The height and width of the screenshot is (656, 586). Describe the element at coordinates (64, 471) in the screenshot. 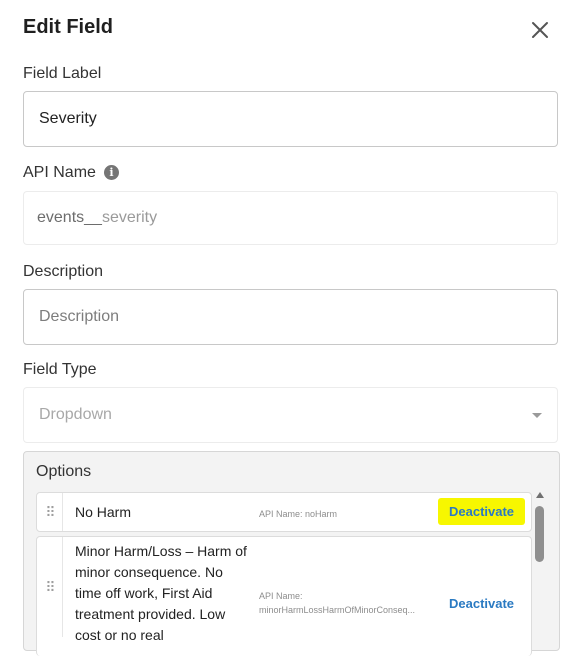

I see `options-label: Options` at that location.